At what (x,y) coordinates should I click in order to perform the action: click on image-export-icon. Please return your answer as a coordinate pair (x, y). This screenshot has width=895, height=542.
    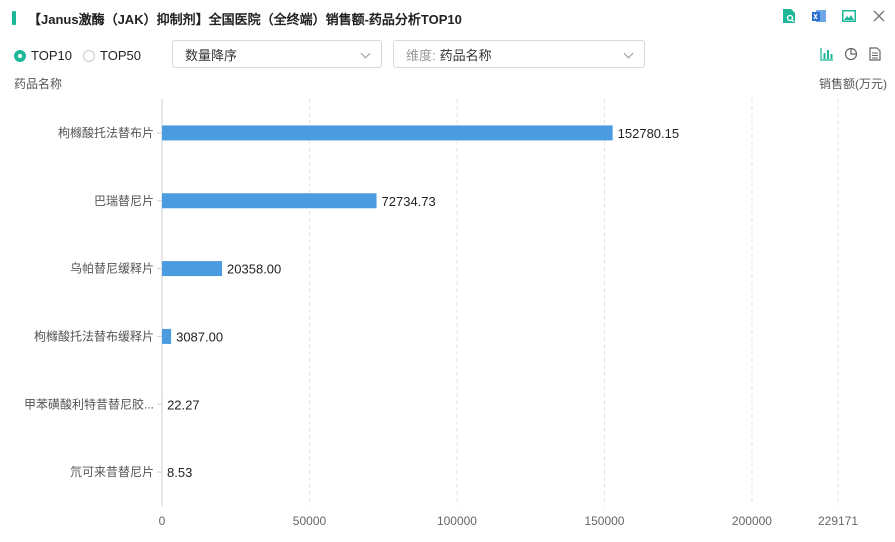
    Looking at the image, I should click on (849, 16).